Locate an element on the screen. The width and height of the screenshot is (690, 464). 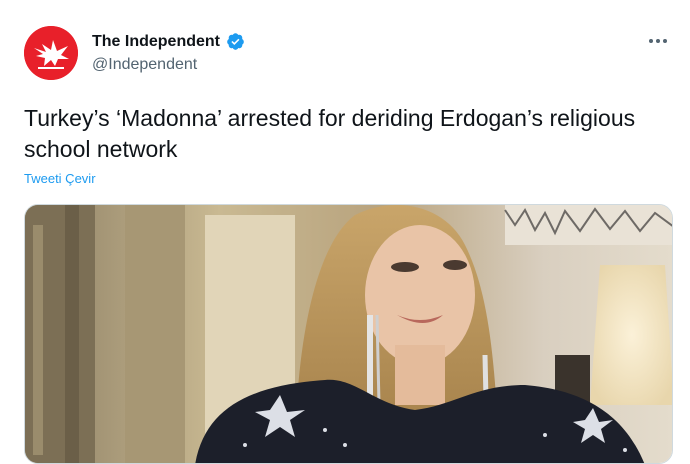
author-name-row: The Independent is located at coordinates (168, 41).